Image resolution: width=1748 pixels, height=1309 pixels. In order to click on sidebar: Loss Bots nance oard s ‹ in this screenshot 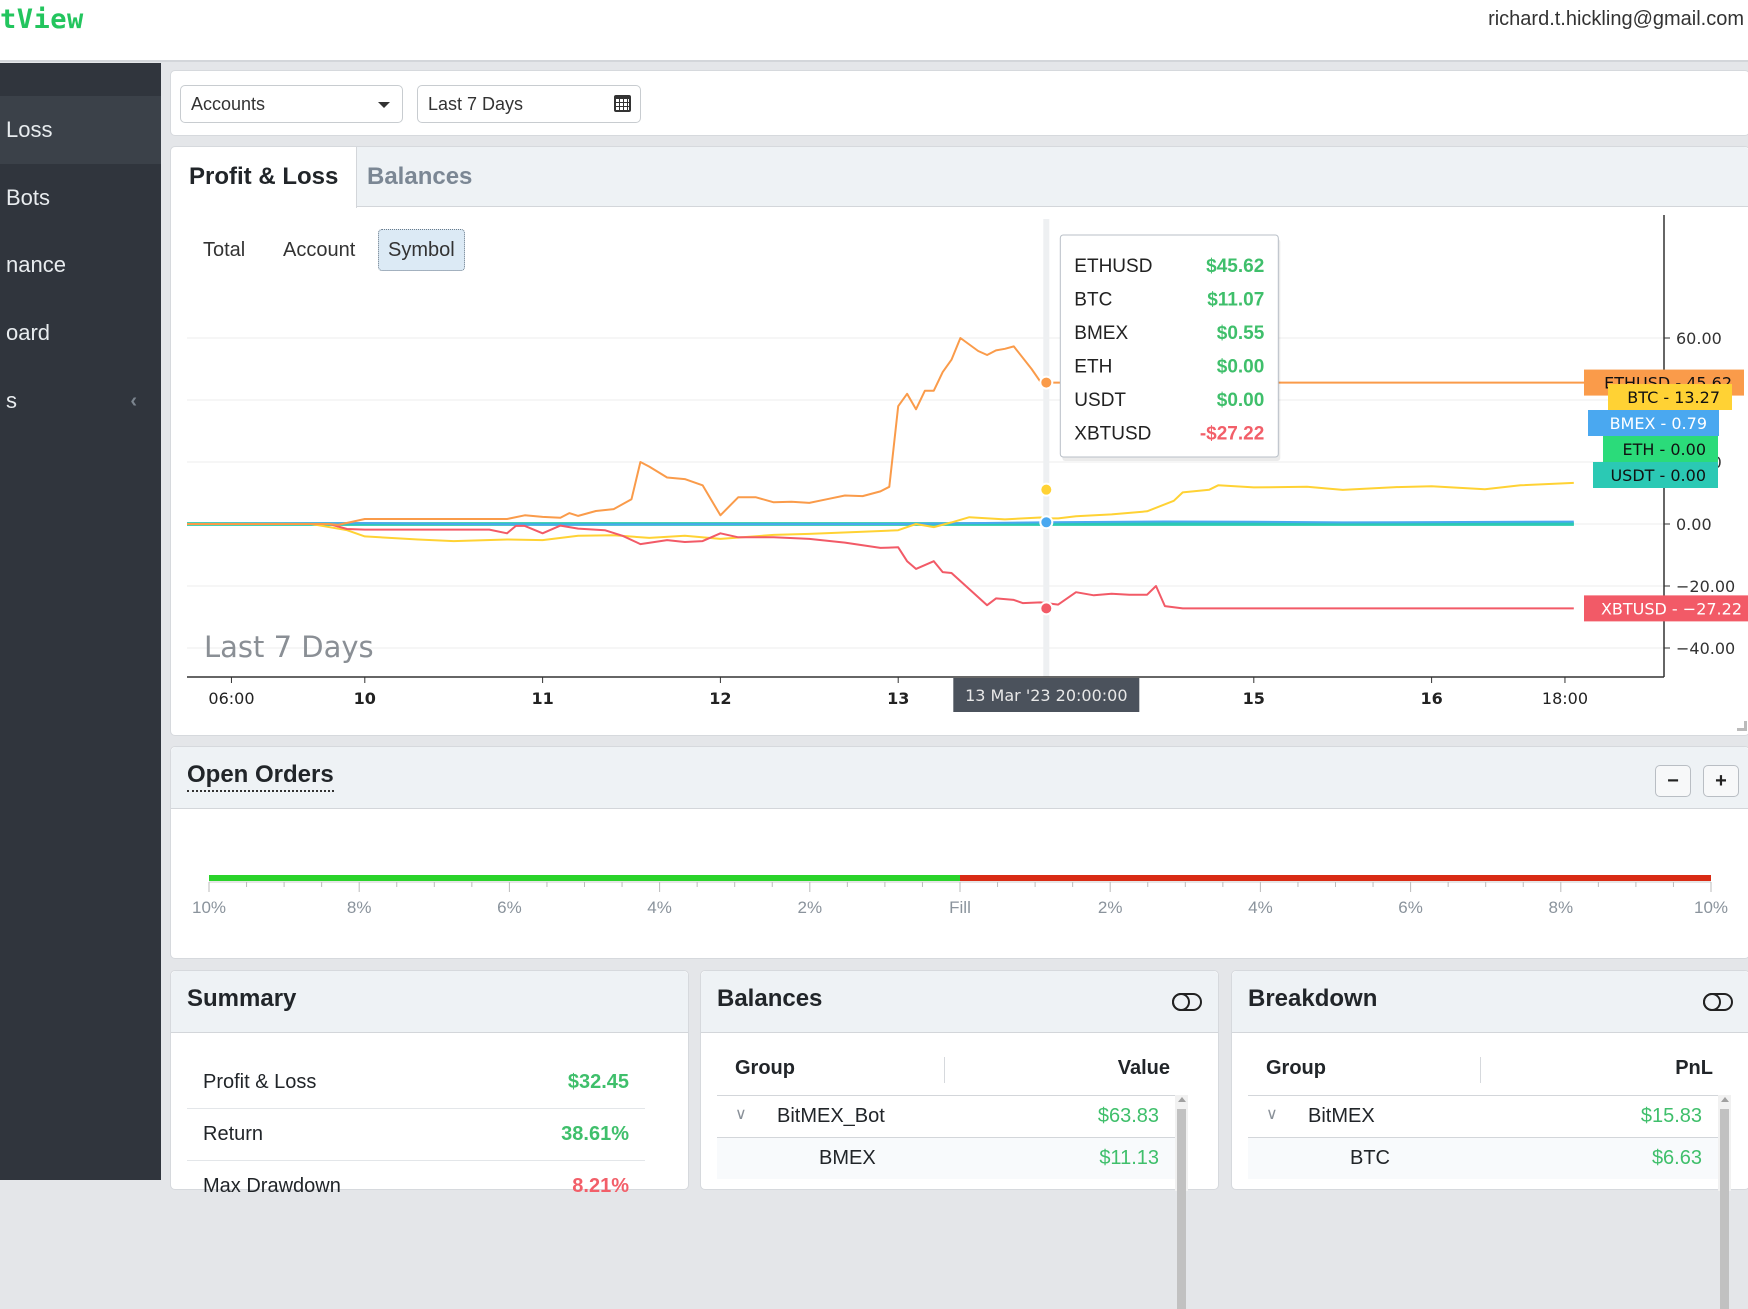, I will do `click(80, 621)`.